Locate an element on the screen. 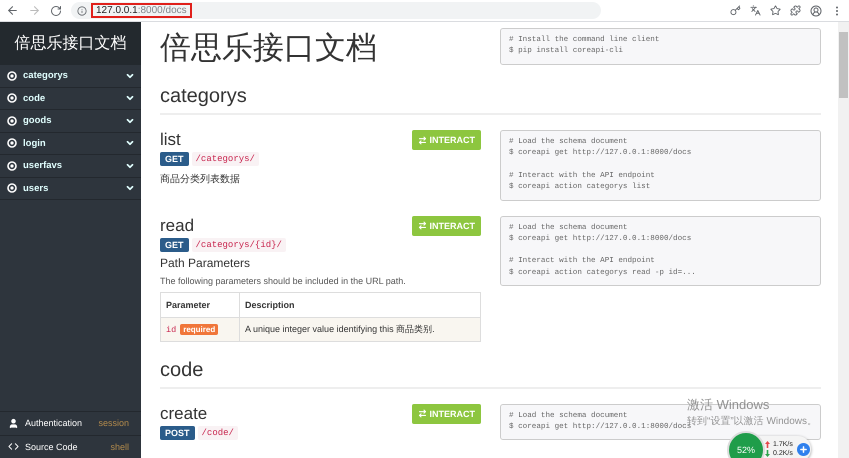  reload-icon is located at coordinates (56, 10).